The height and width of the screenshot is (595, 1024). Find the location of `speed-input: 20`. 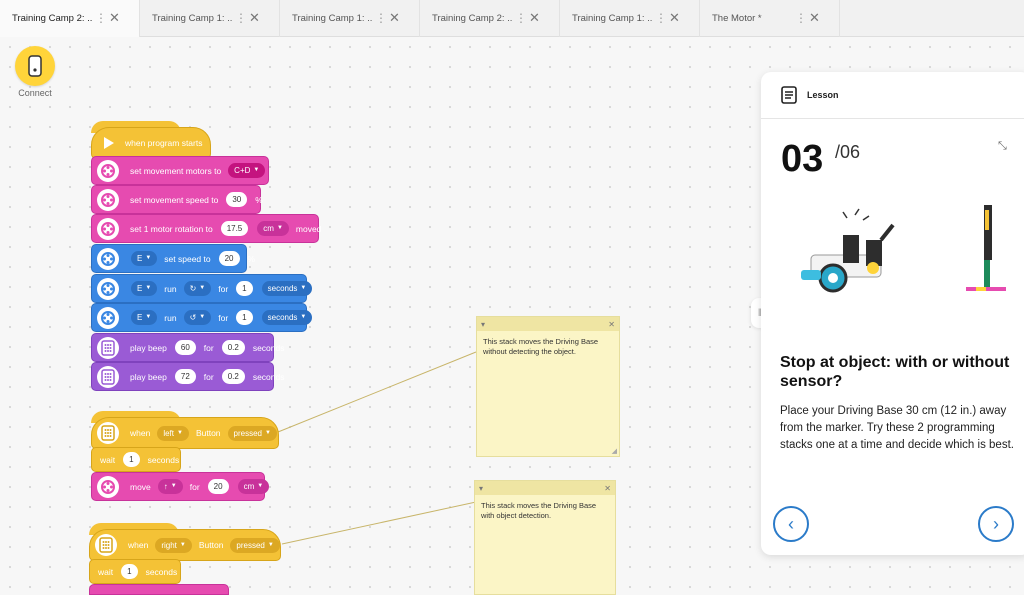

speed-input: 20 is located at coordinates (229, 258).